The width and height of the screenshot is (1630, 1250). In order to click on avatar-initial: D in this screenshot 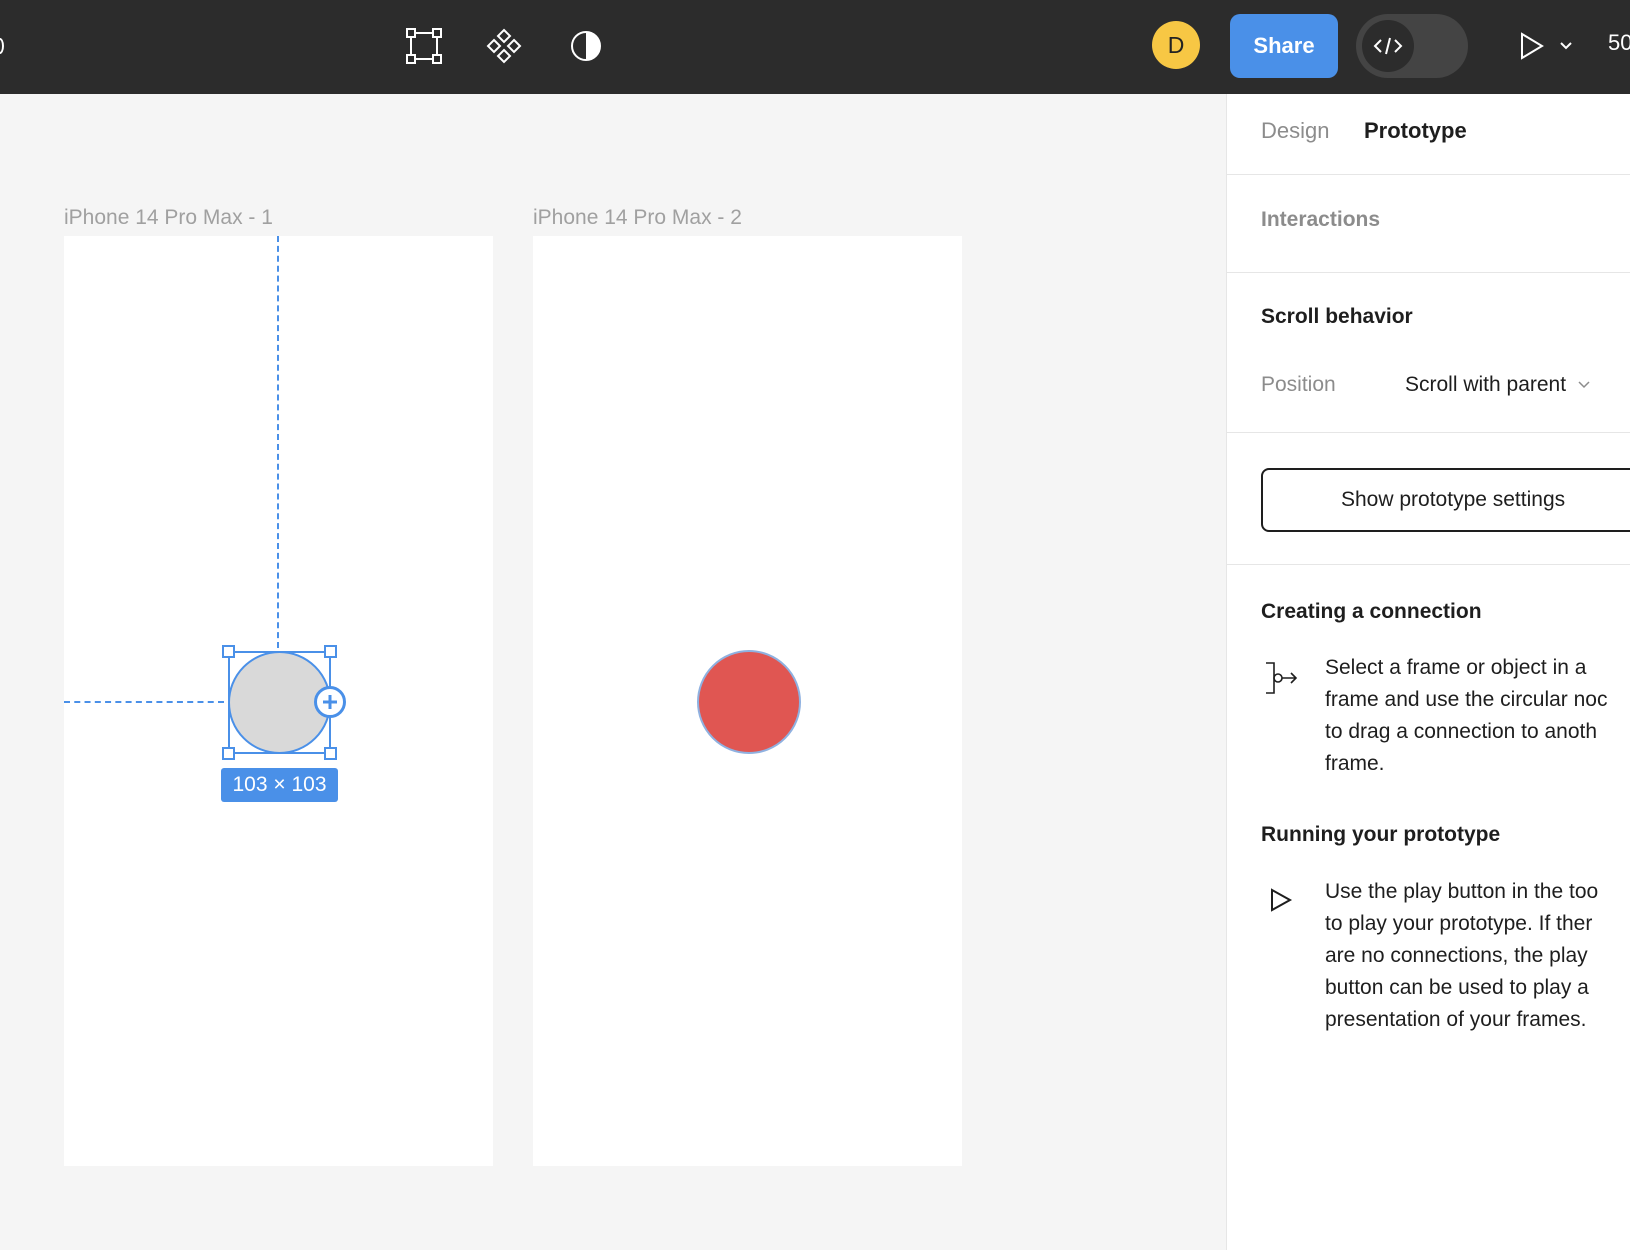, I will do `click(1176, 44)`.